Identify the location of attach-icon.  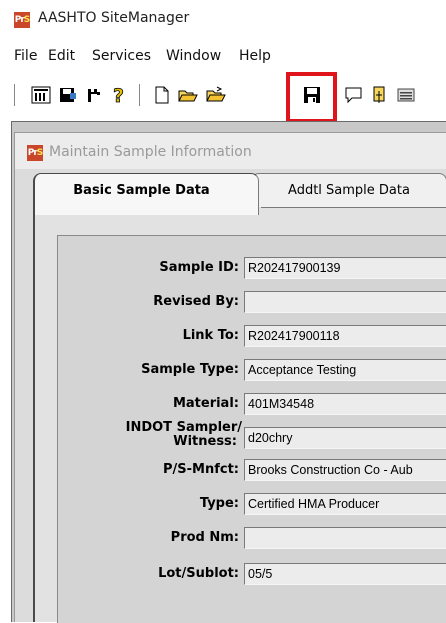
(380, 95).